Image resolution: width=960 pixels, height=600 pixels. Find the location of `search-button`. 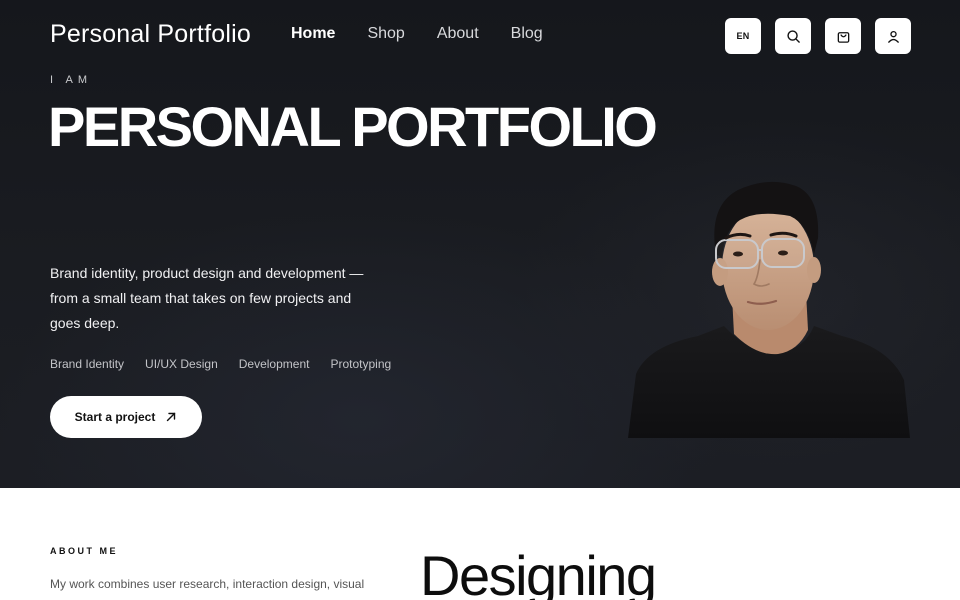

search-button is located at coordinates (793, 36).